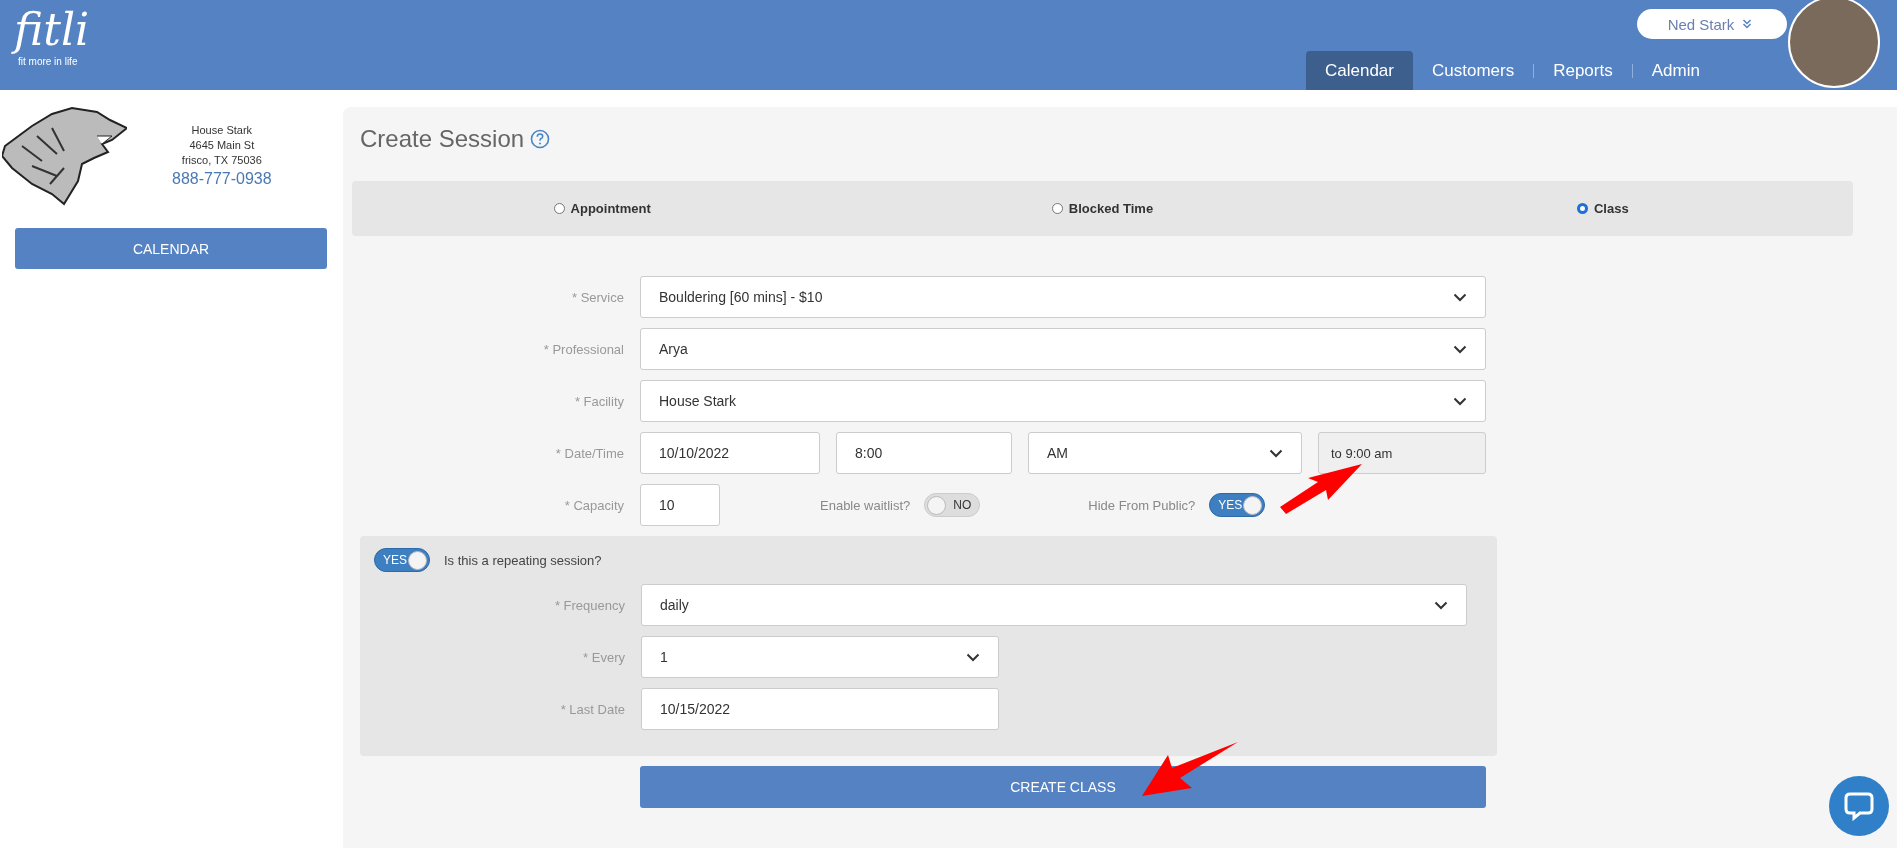 The height and width of the screenshot is (848, 1897). I want to click on session-type-radio: Class, so click(1602, 208).